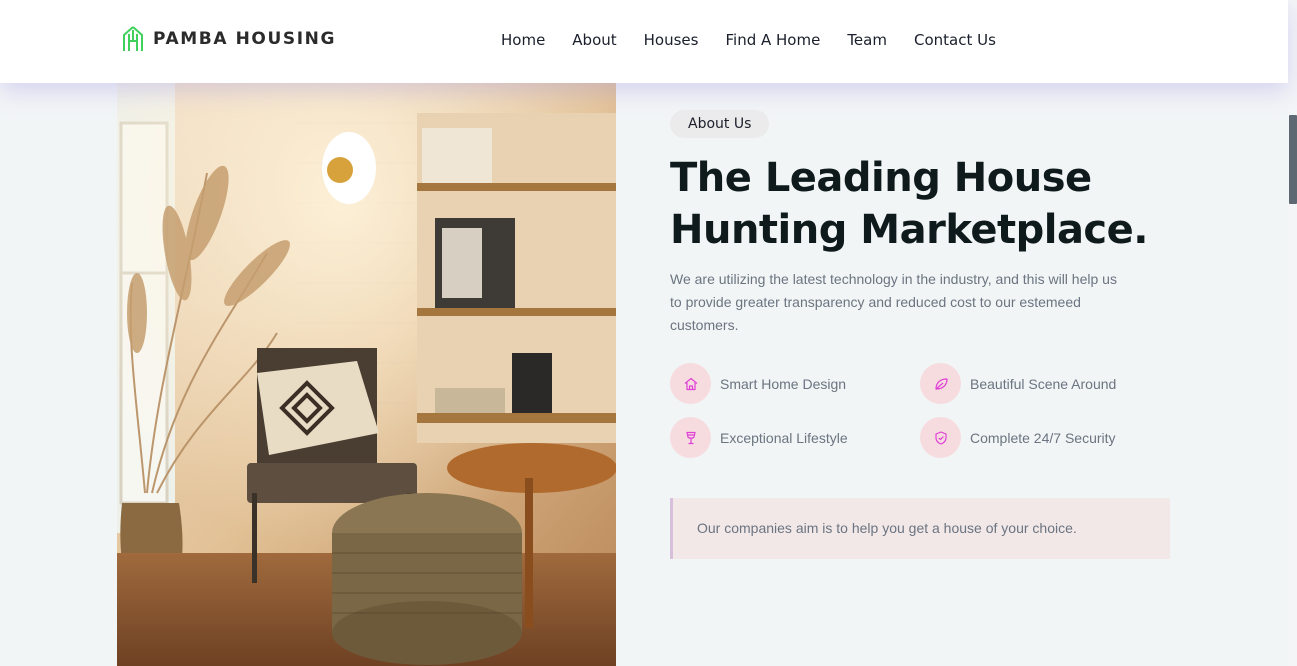  What do you see at coordinates (133, 38) in the screenshot?
I see `house-h-logo-icon` at bounding box center [133, 38].